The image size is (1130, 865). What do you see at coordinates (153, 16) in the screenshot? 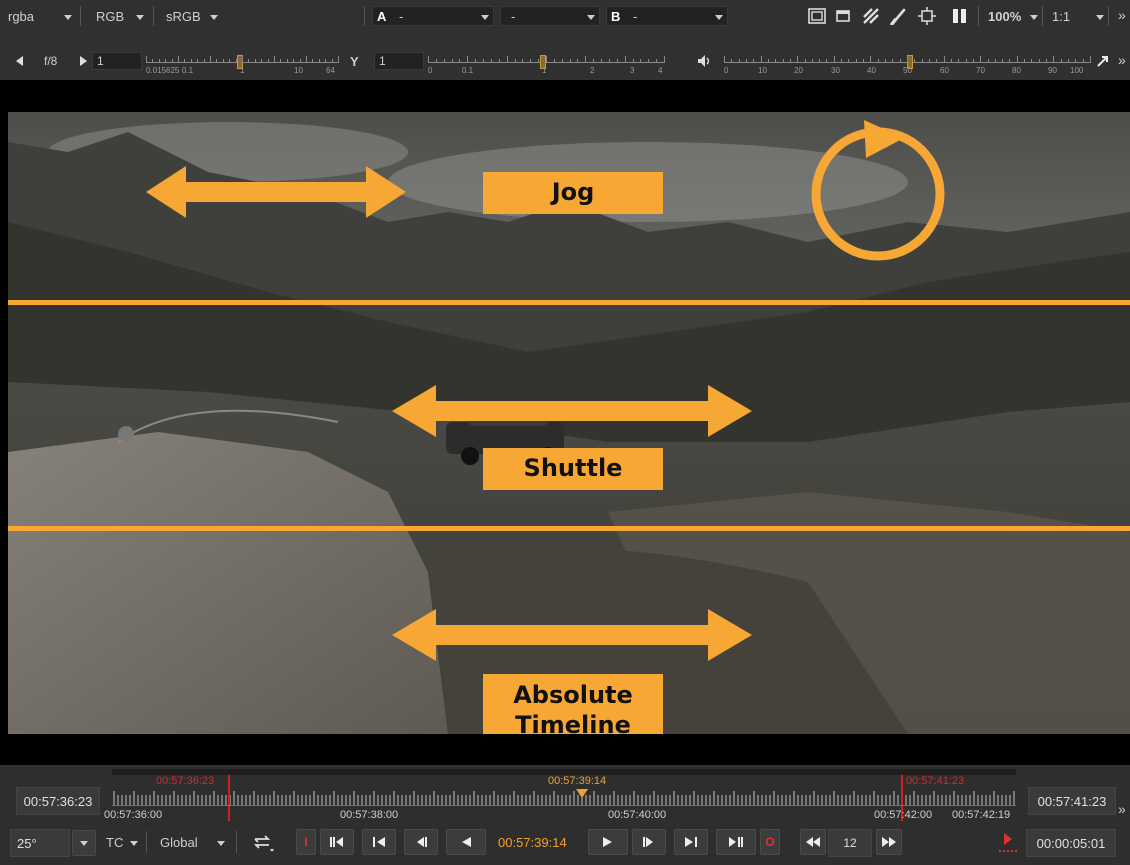
I see `divider` at bounding box center [153, 16].